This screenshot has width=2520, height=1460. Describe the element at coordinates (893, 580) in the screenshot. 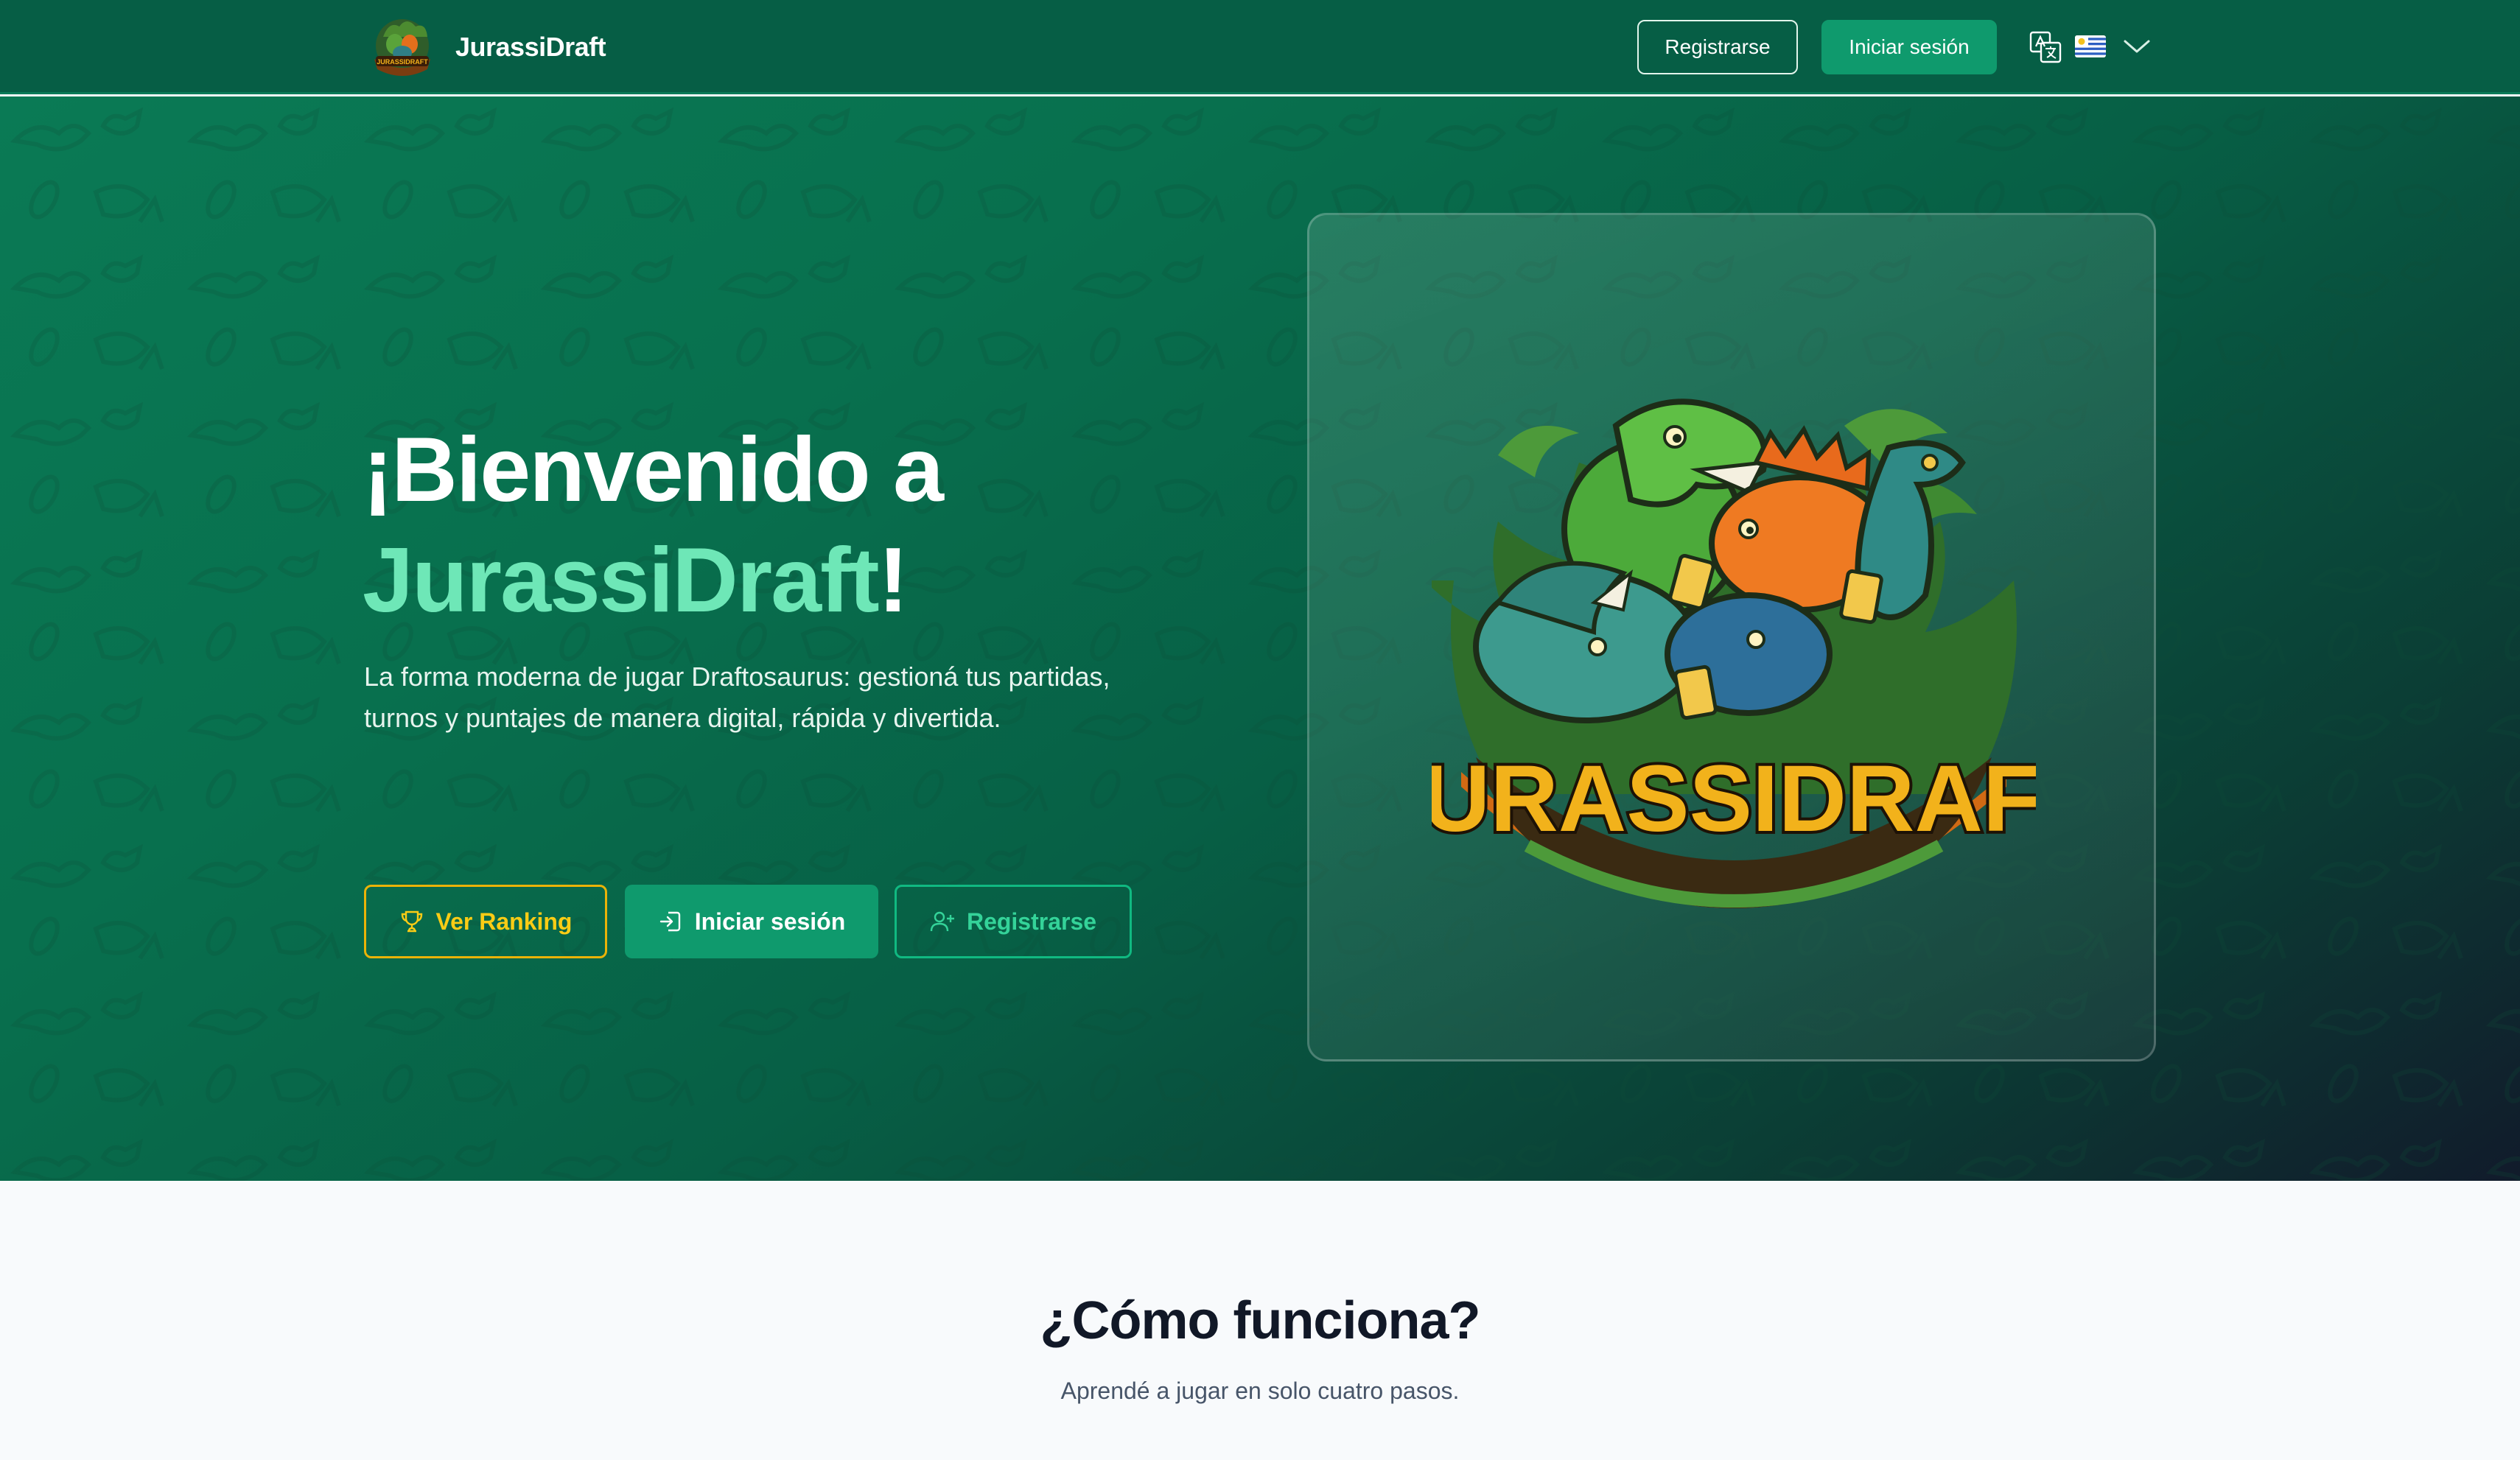

I see `hero-title-suffix: !` at that location.